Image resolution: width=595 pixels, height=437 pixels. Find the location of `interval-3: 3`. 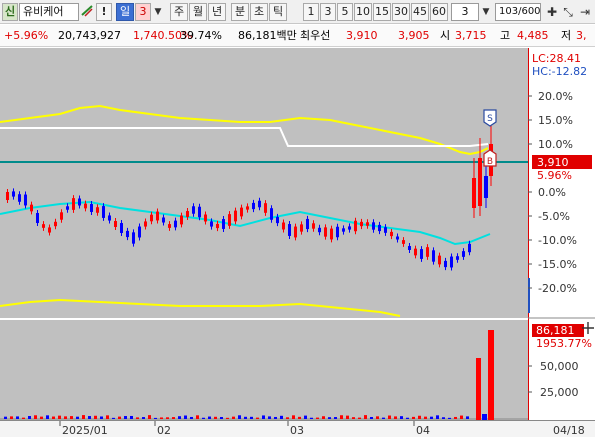

interval-3: 3 is located at coordinates (328, 12).